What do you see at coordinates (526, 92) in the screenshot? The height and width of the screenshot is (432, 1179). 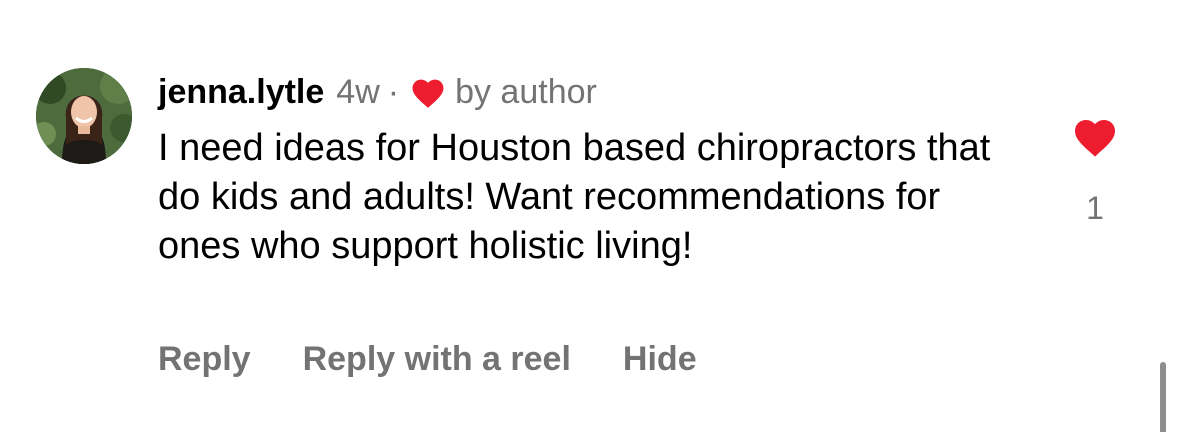 I see `liked-by-author-label: by author` at bounding box center [526, 92].